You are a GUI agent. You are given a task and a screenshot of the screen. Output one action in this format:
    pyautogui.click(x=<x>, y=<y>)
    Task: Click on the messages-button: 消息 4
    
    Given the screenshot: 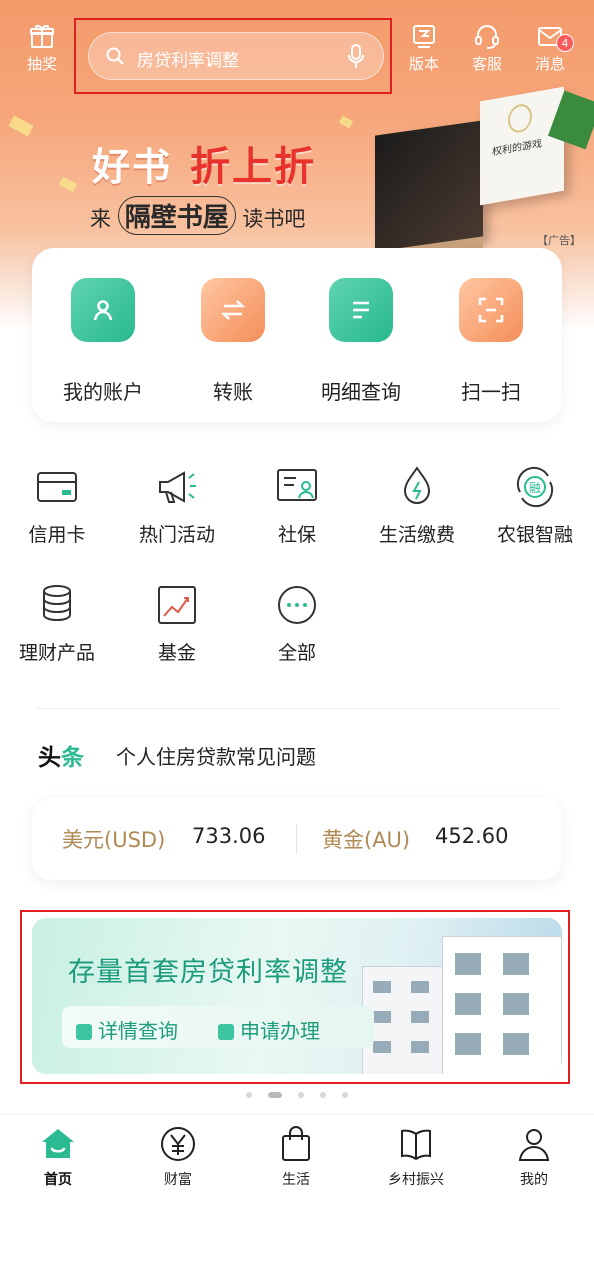 What is the action you would take?
    pyautogui.click(x=550, y=48)
    